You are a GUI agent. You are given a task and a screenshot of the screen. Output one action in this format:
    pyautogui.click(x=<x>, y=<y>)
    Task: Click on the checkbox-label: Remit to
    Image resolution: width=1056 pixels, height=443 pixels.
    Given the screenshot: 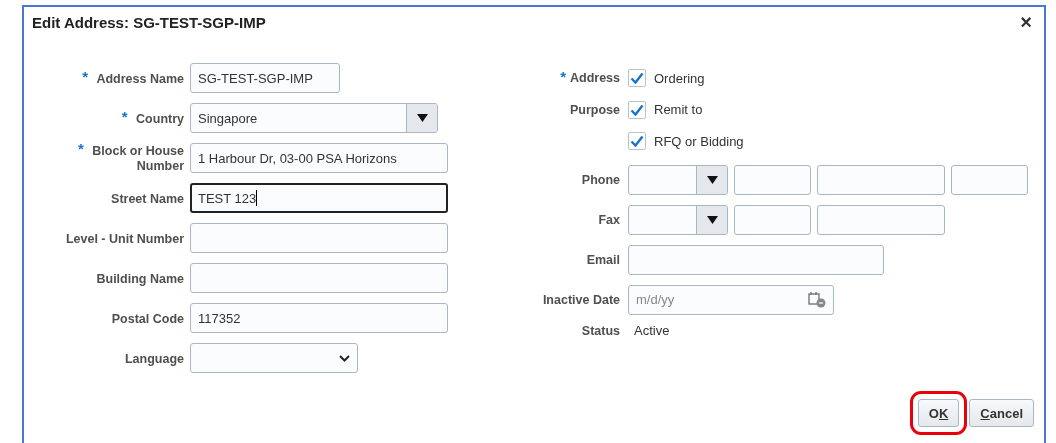 What is the action you would take?
    pyautogui.click(x=678, y=109)
    